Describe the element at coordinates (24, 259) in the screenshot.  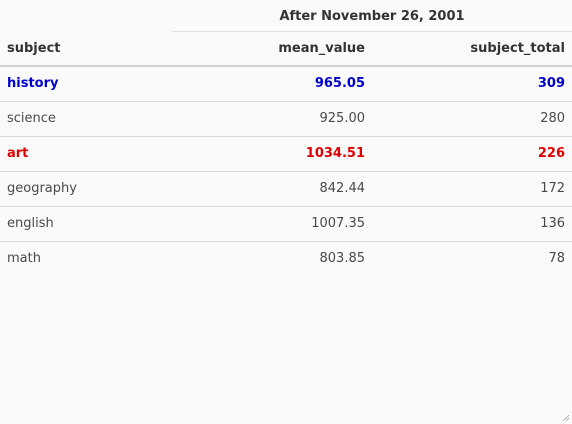
I see `subject-cell: math` at that location.